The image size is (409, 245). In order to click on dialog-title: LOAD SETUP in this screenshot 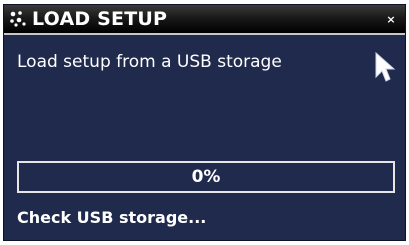, I will do `click(100, 19)`.